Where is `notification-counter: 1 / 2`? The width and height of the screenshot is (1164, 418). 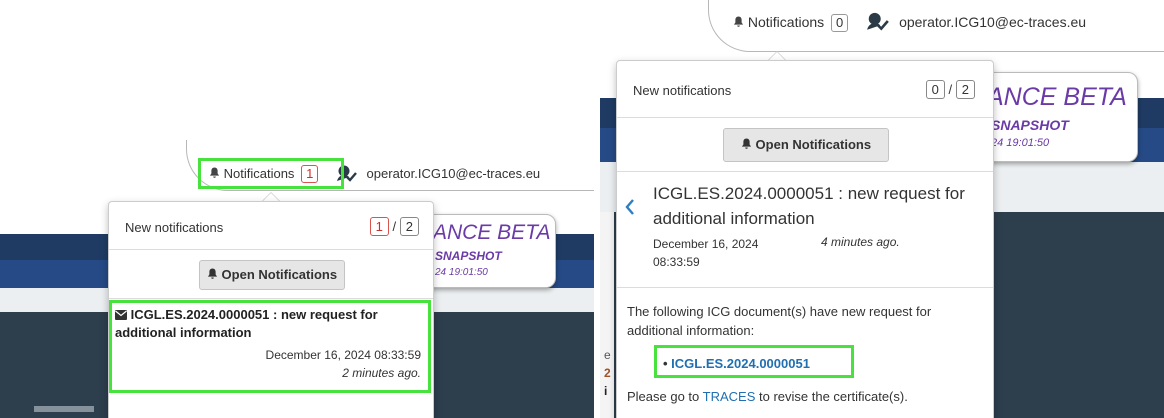 notification-counter: 1 / 2 is located at coordinates (394, 226).